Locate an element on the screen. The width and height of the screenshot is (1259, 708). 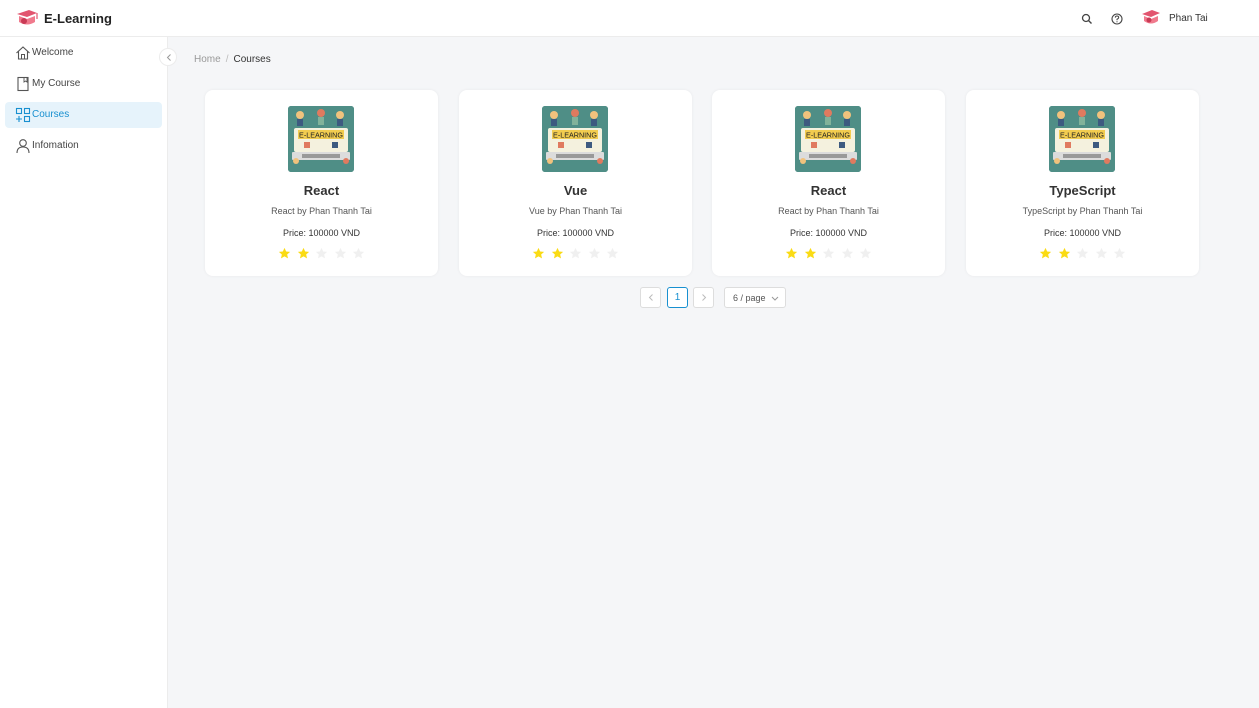
help-icon is located at coordinates (1117, 19).